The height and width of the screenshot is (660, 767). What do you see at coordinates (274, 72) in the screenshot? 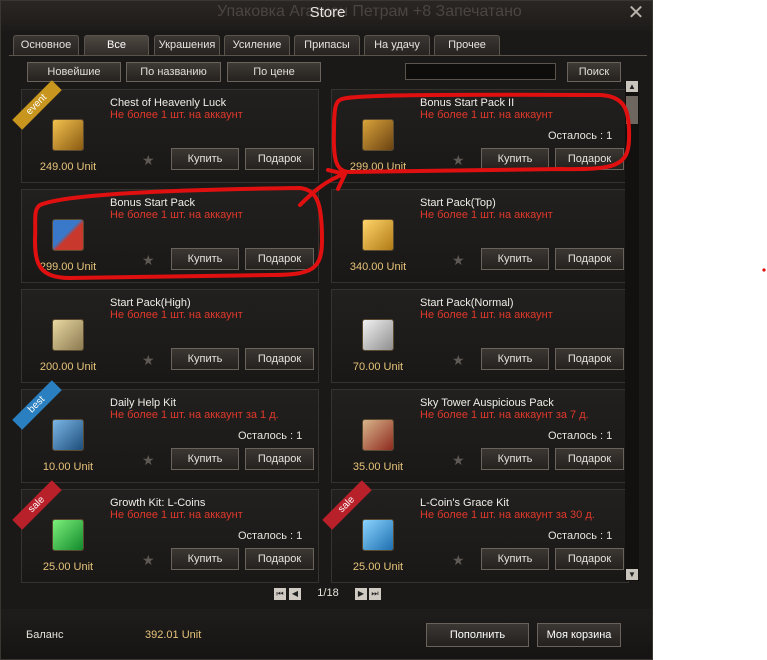
I see `sort-by-price-button: По цене` at bounding box center [274, 72].